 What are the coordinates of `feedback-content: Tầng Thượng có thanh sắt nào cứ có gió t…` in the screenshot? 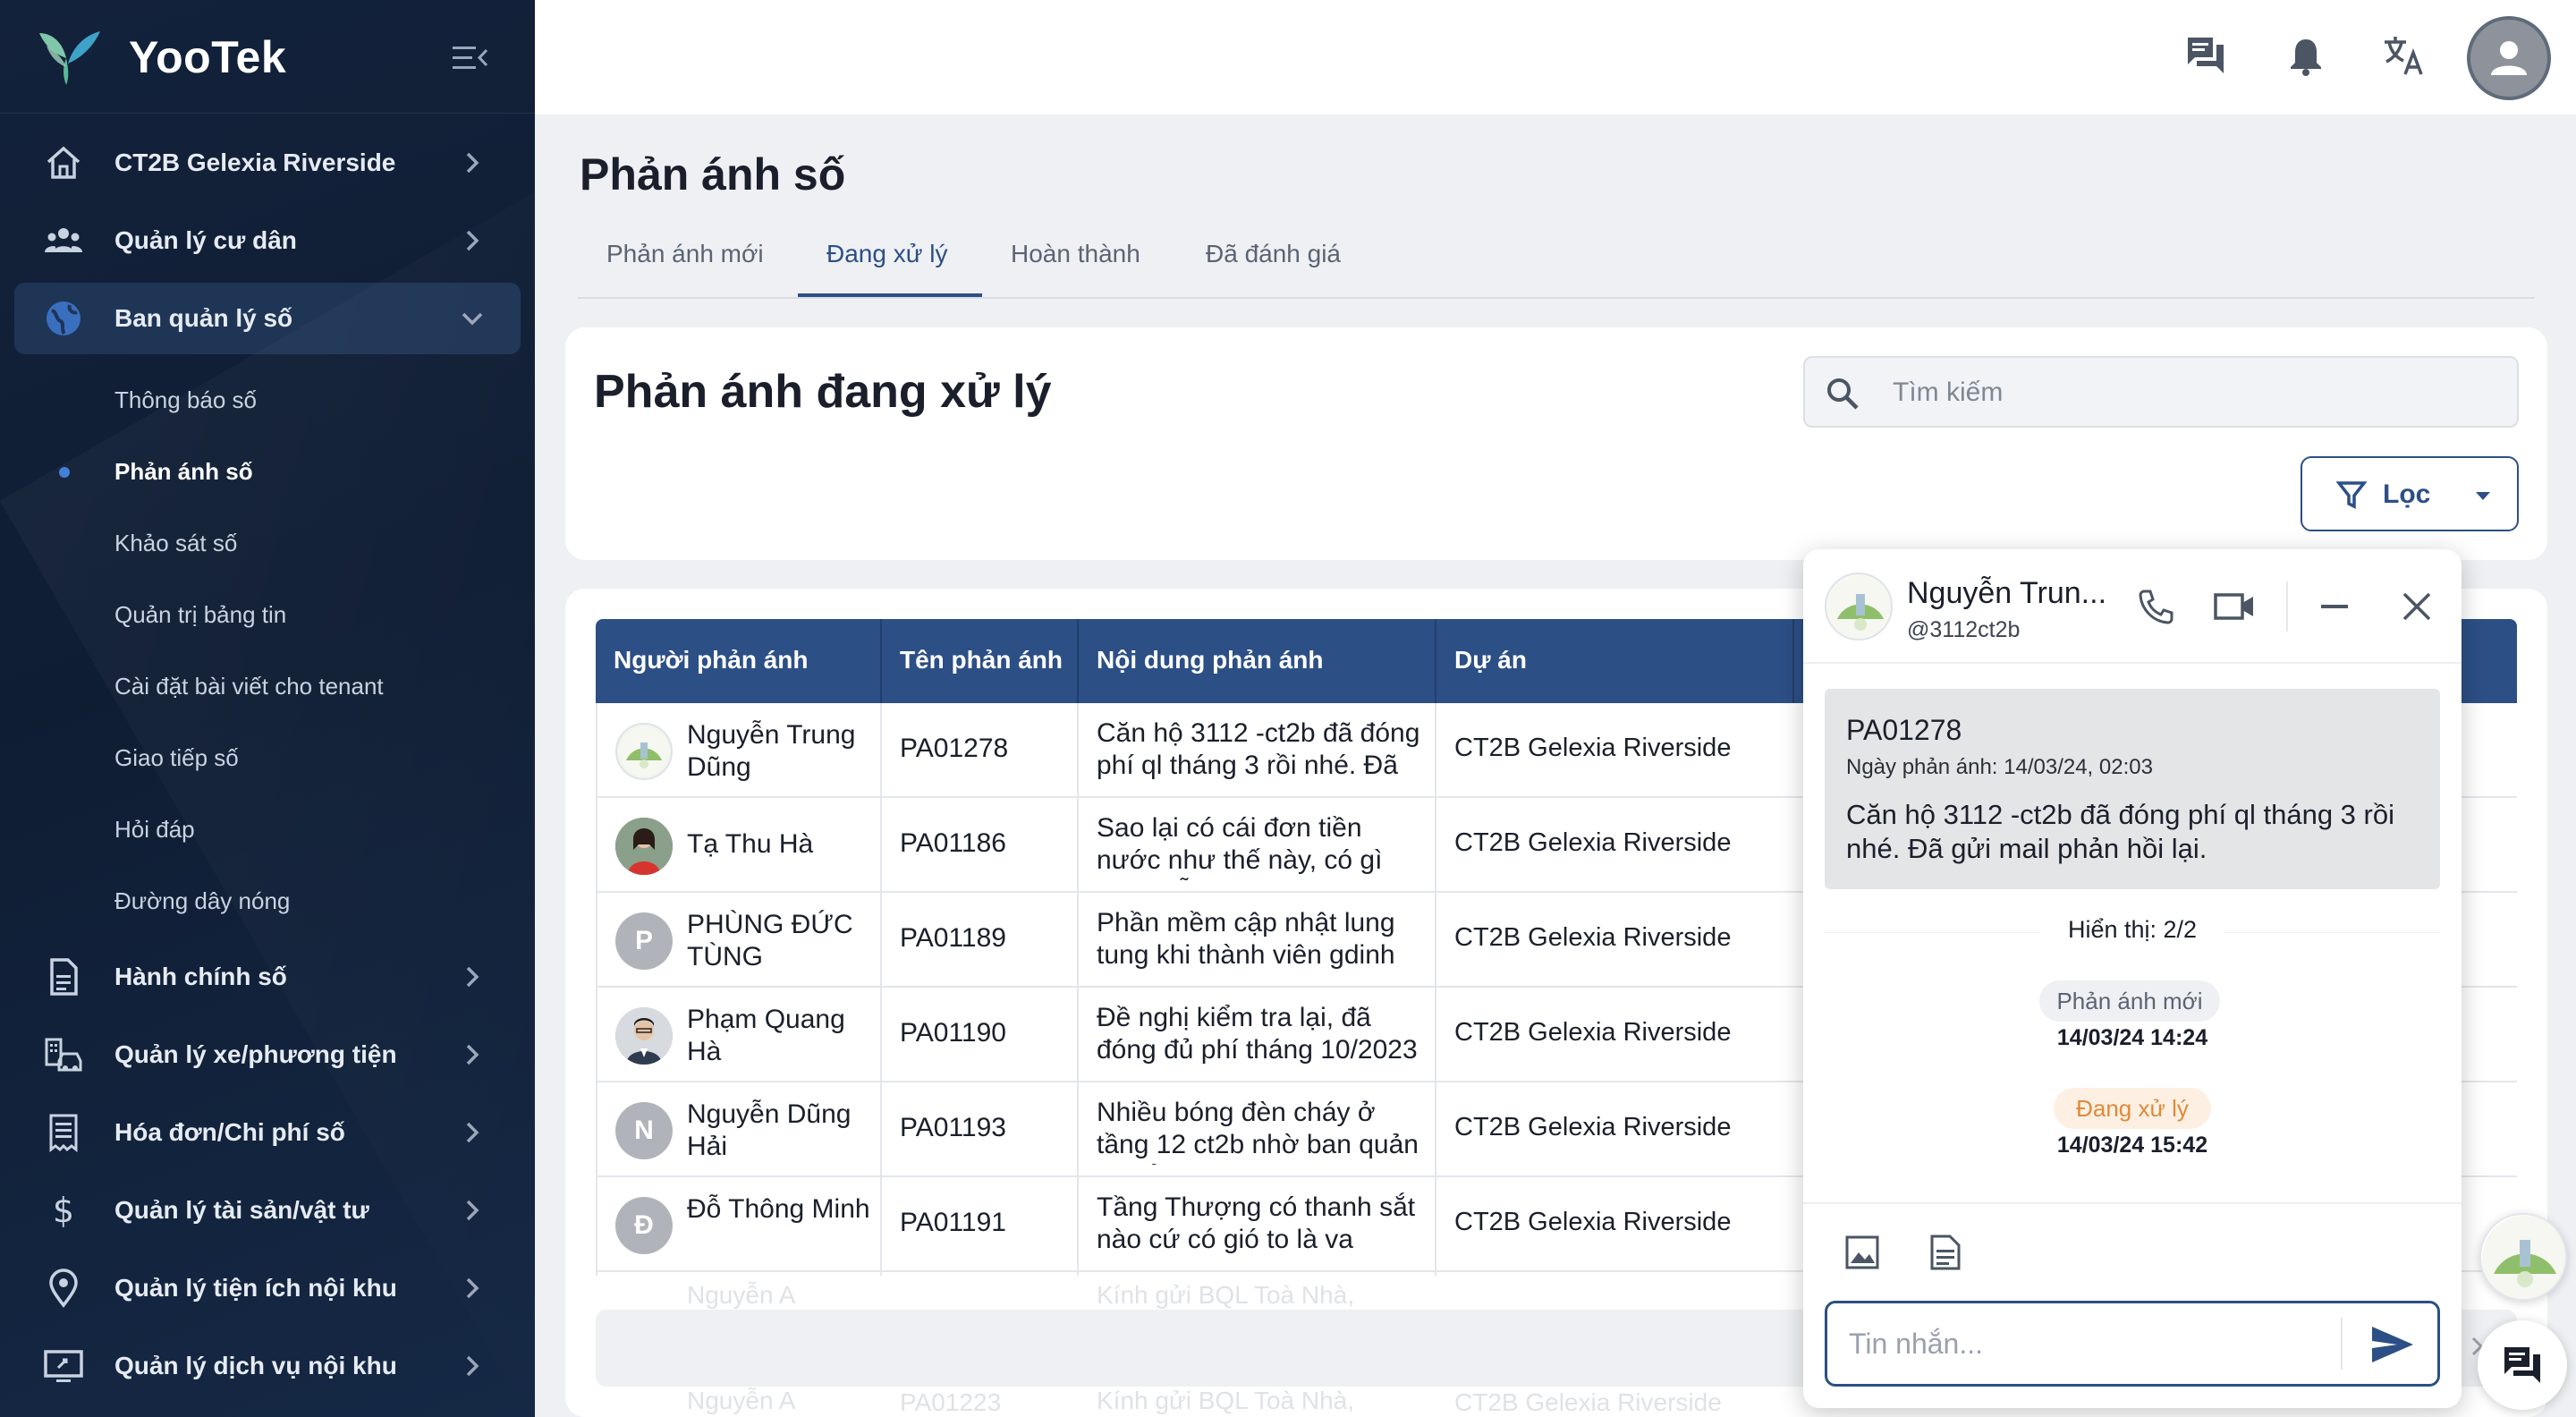 It's located at (1256, 1226).